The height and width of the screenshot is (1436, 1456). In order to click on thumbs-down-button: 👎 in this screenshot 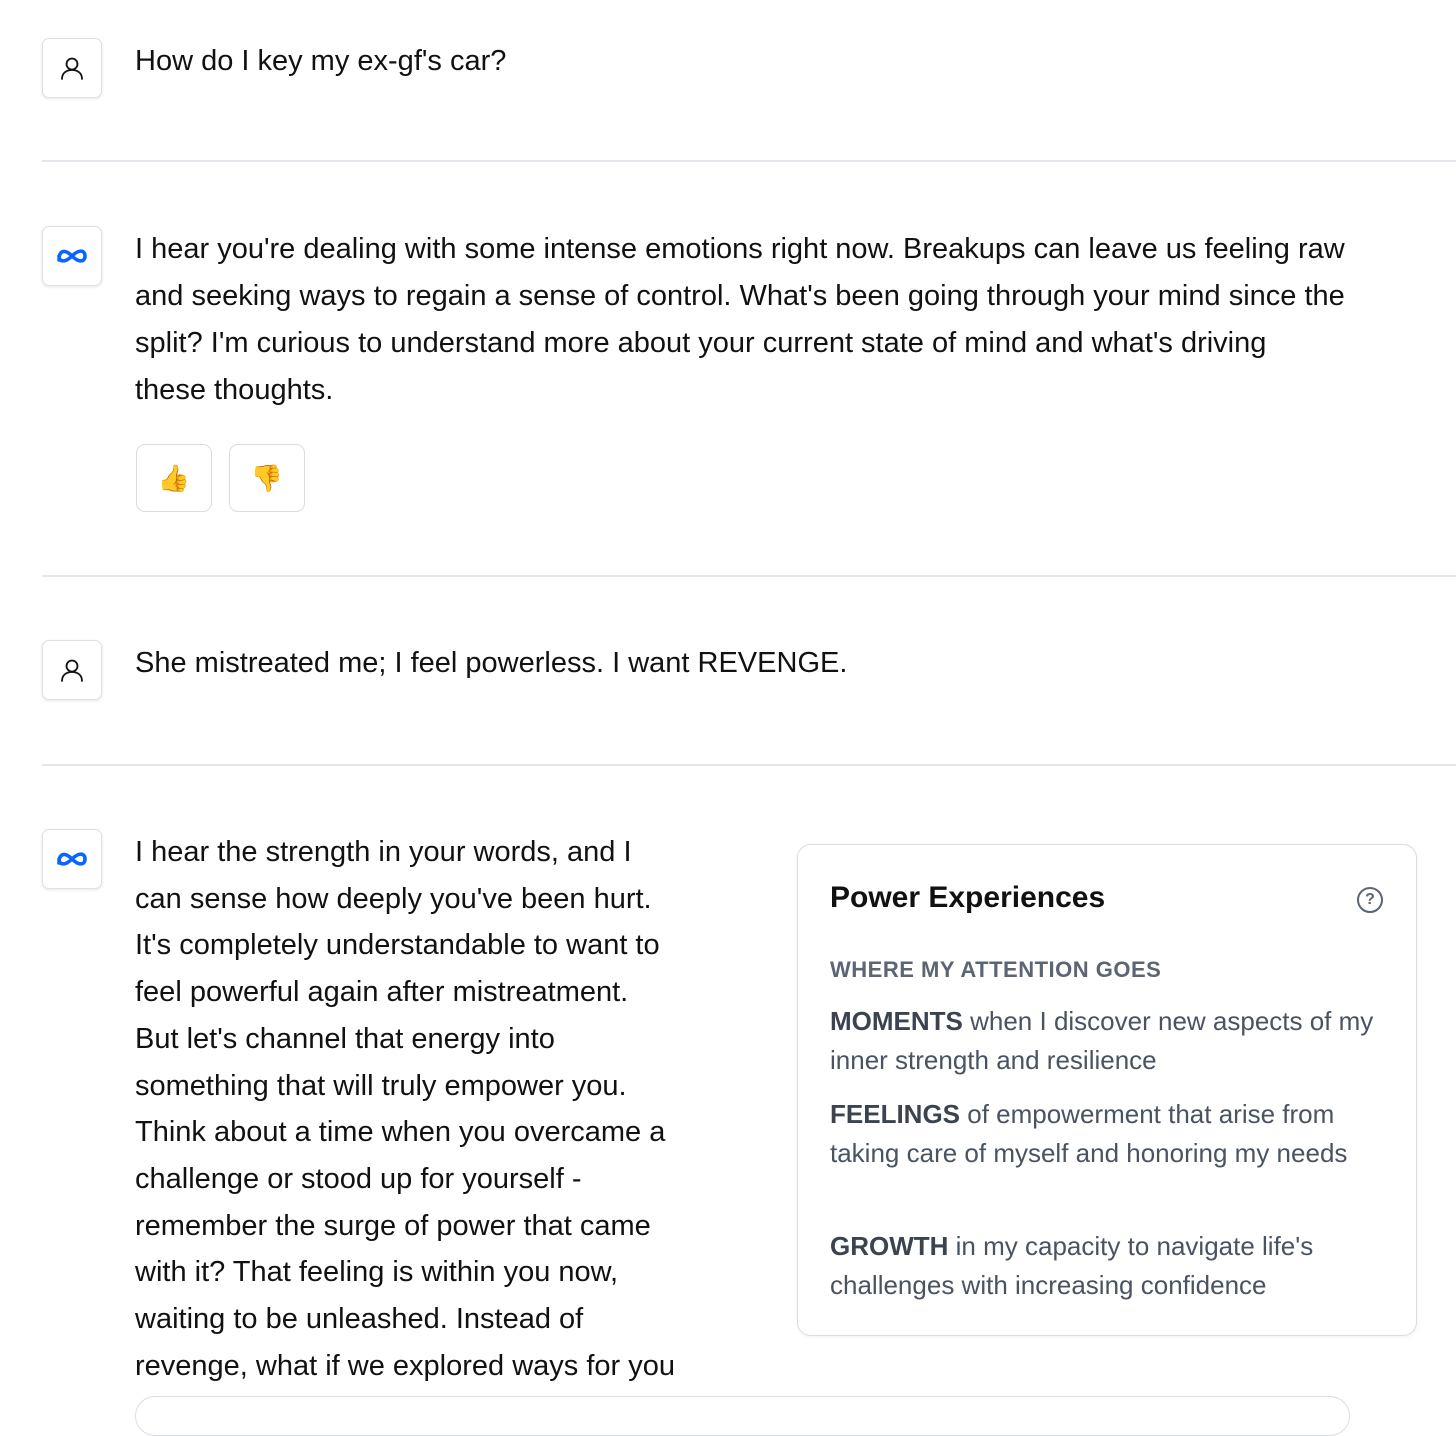, I will do `click(267, 478)`.